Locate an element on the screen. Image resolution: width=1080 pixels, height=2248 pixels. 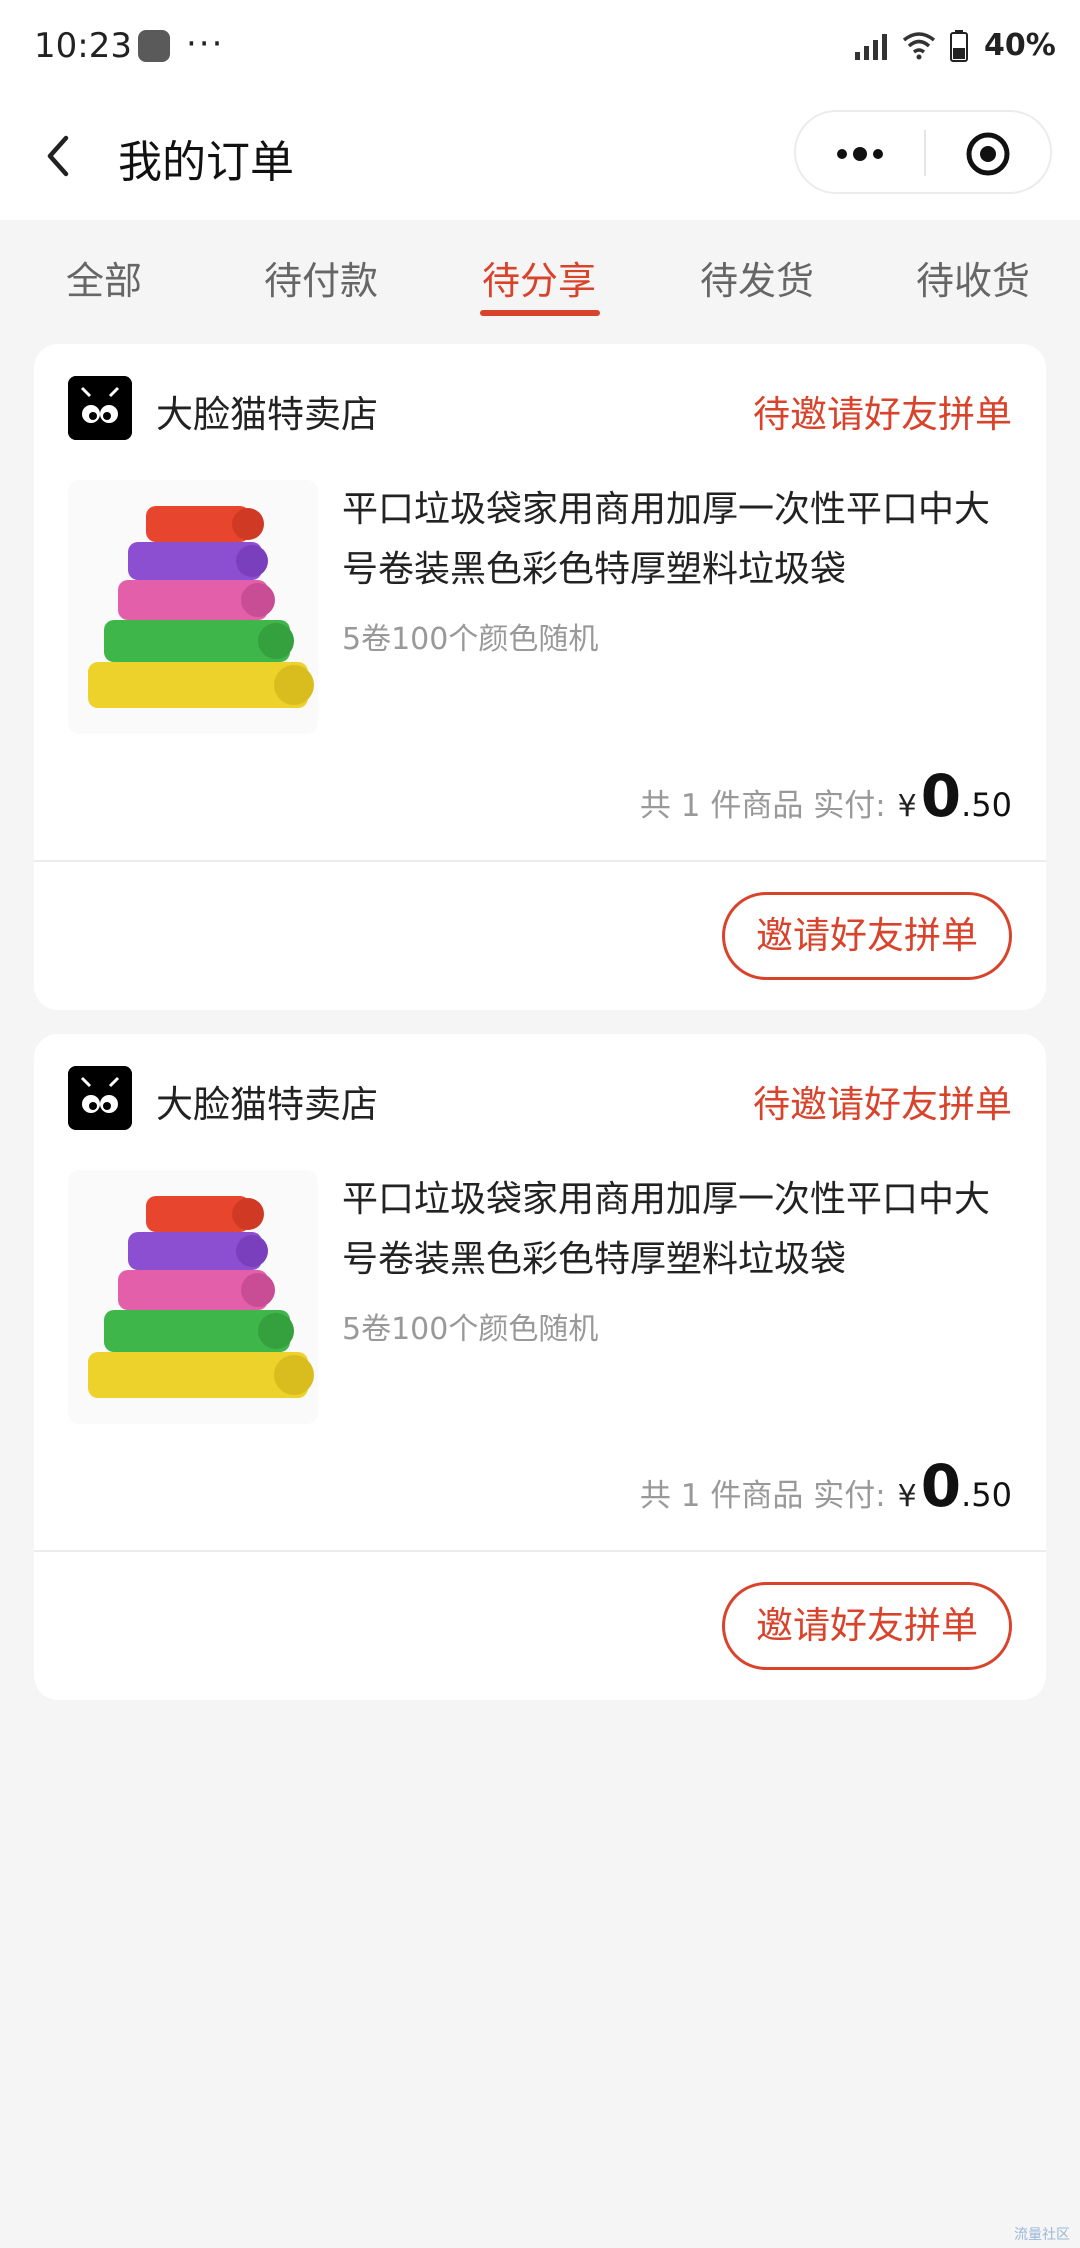
status-more: ··· is located at coordinates (205, 44).